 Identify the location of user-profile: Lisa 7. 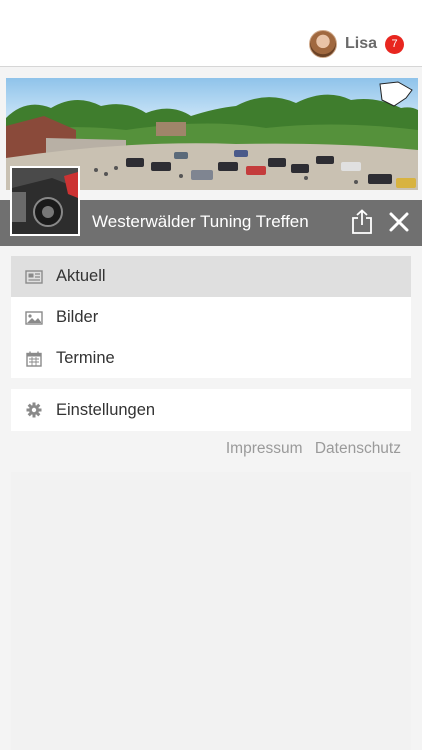
(356, 44).